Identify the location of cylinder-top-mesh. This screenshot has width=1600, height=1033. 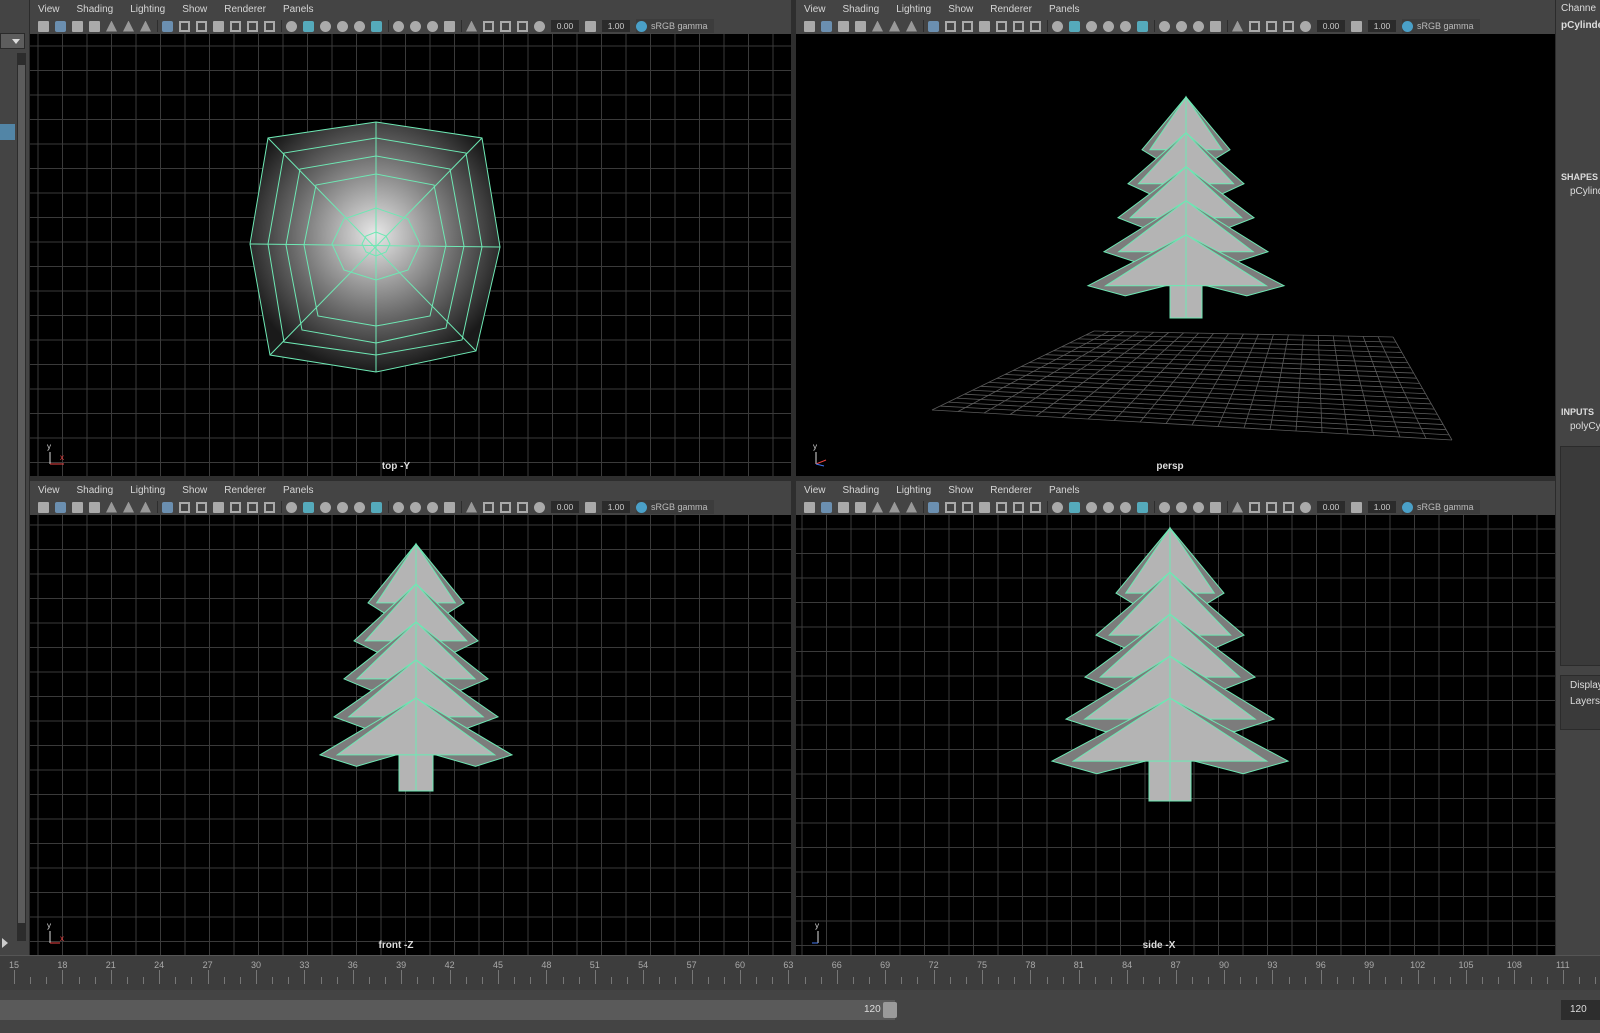
(375, 247).